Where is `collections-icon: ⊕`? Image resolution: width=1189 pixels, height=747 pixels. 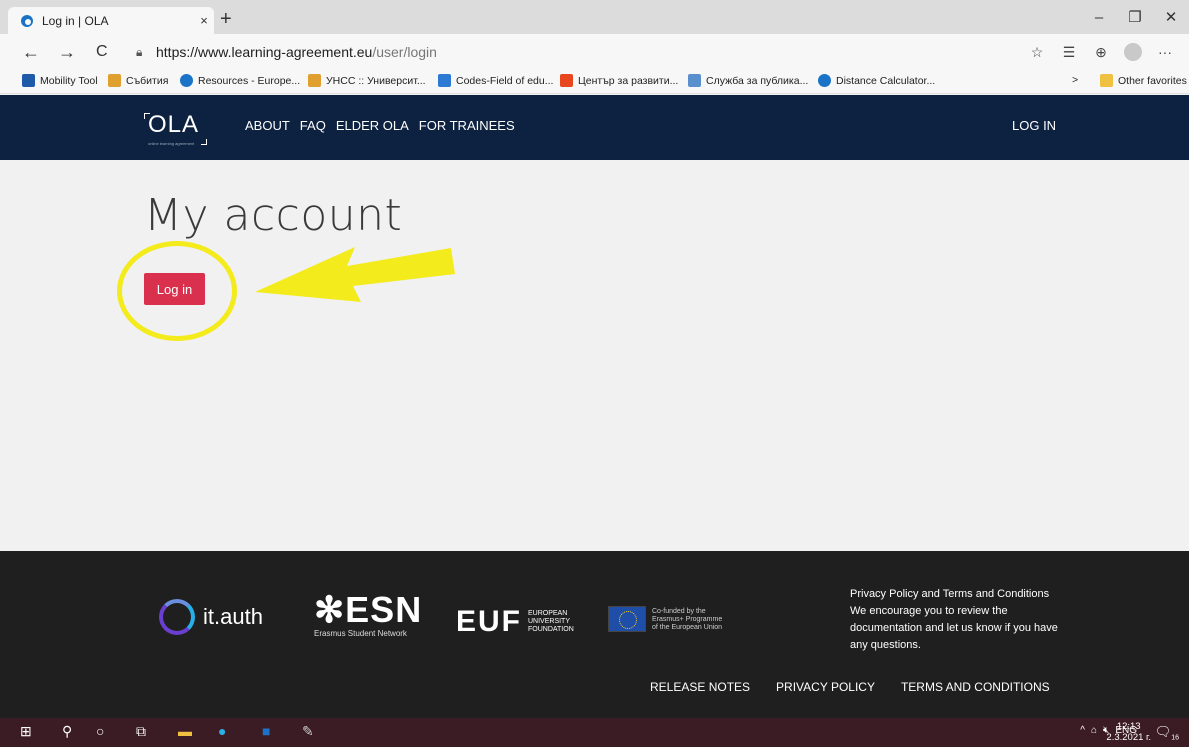 collections-icon: ⊕ is located at coordinates (1101, 52).